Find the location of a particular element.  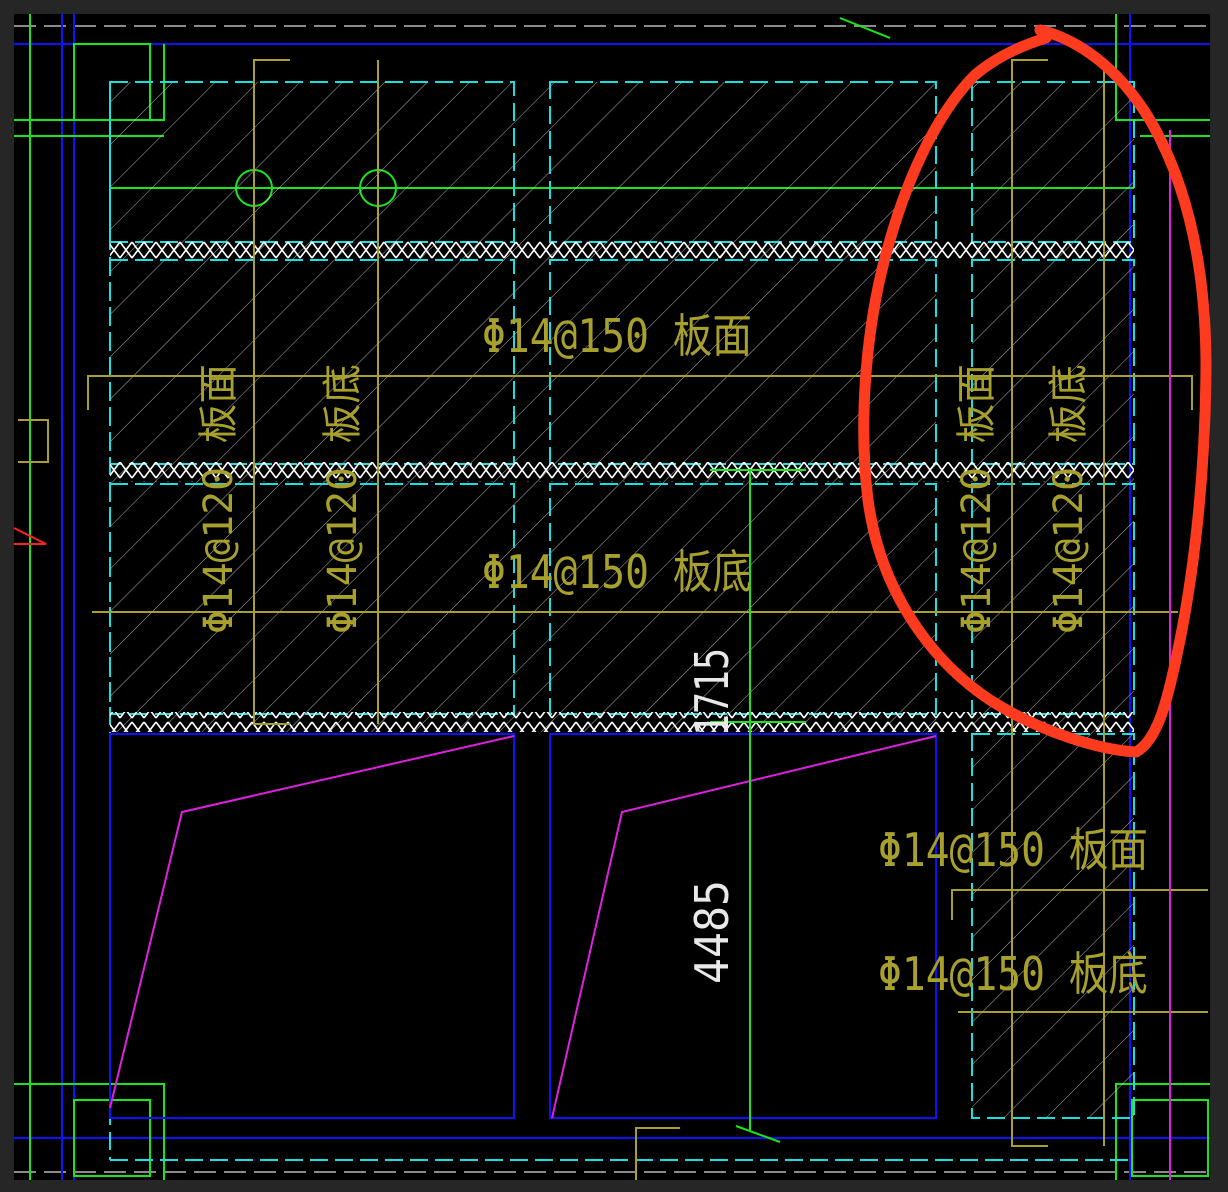

label-right-lower-bottom: Φ14@150 板底 is located at coordinates (1013, 974).